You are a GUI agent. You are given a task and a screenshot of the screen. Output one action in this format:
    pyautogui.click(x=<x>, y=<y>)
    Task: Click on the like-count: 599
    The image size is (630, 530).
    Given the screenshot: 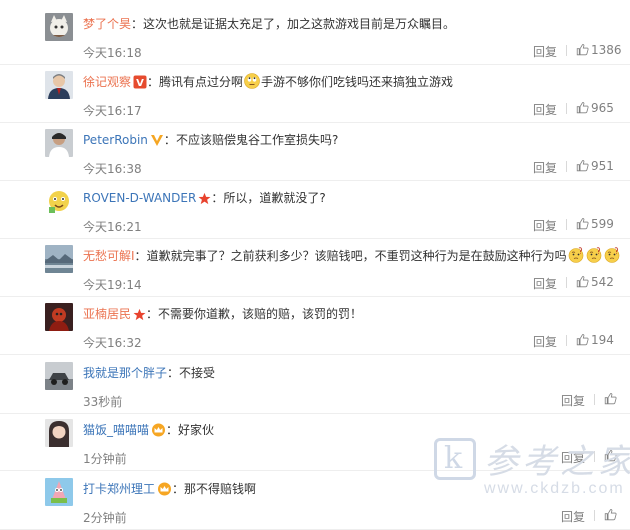 What is the action you would take?
    pyautogui.click(x=602, y=224)
    